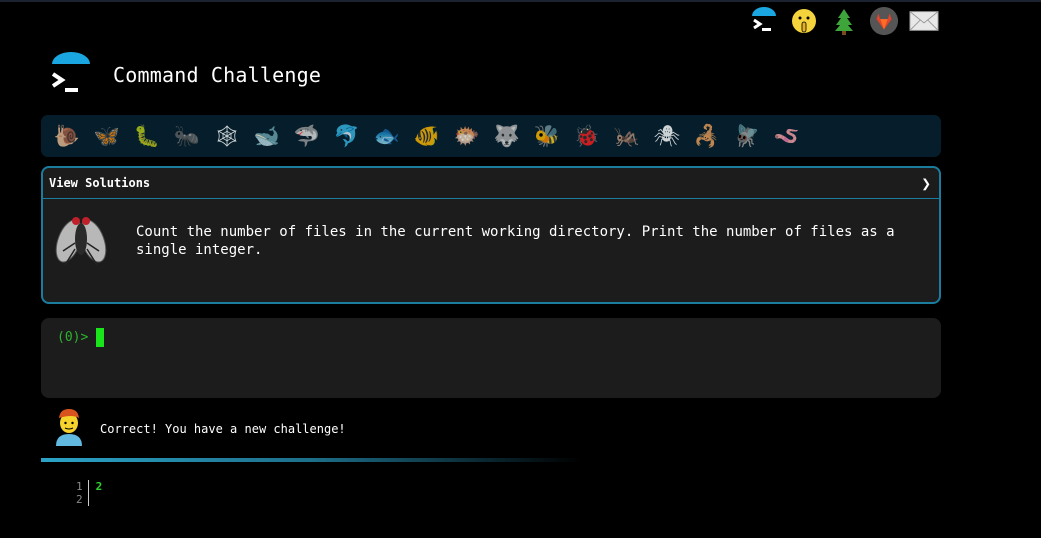 Image resolution: width=1041 pixels, height=538 pixels. I want to click on ladybug-icon: 🐞, so click(587, 136).